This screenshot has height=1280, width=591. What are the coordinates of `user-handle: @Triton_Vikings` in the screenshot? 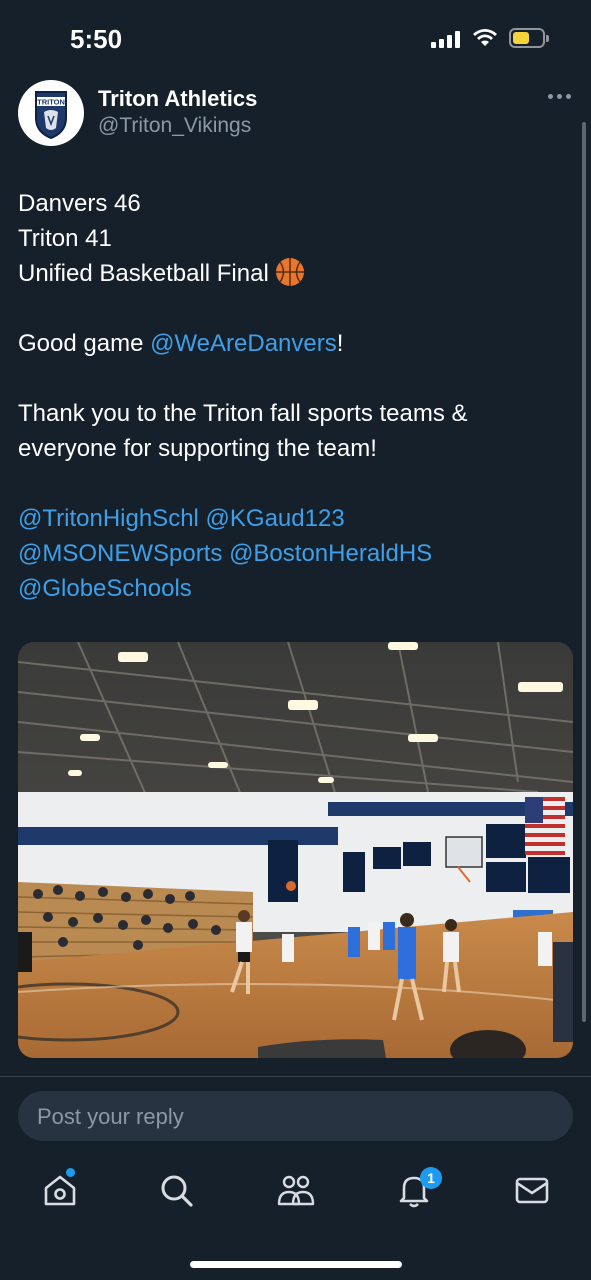 It's located at (174, 126).